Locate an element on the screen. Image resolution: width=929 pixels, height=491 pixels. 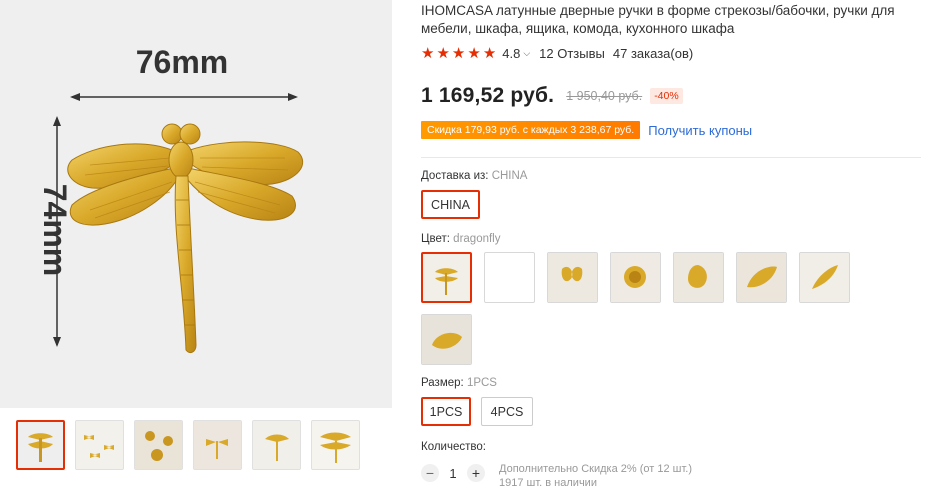
rating-value: 4.8 is located at coordinates (511, 53).